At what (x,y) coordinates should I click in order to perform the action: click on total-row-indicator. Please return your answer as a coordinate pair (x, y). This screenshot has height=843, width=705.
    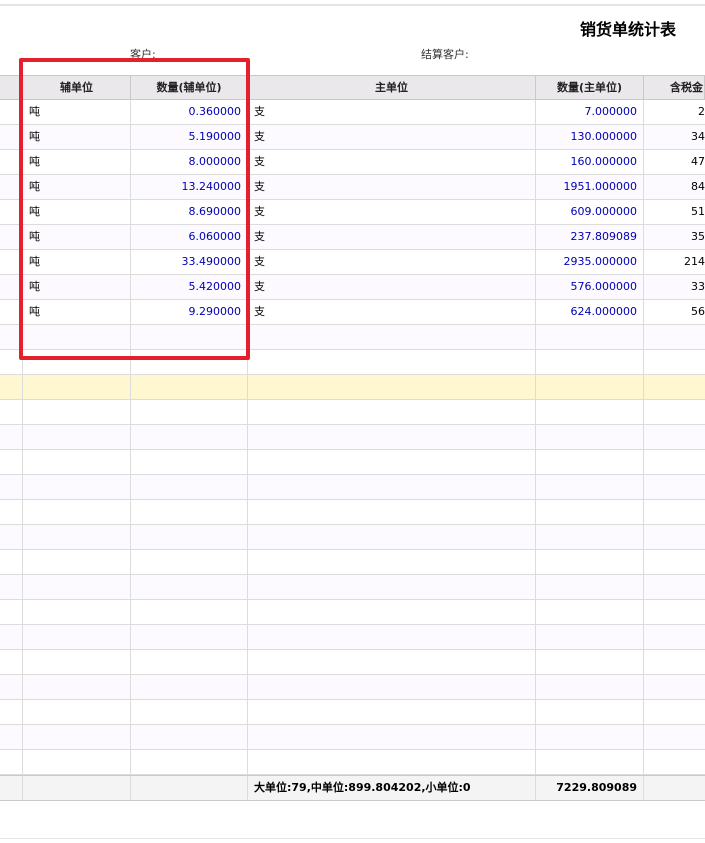
    Looking at the image, I should click on (11, 788).